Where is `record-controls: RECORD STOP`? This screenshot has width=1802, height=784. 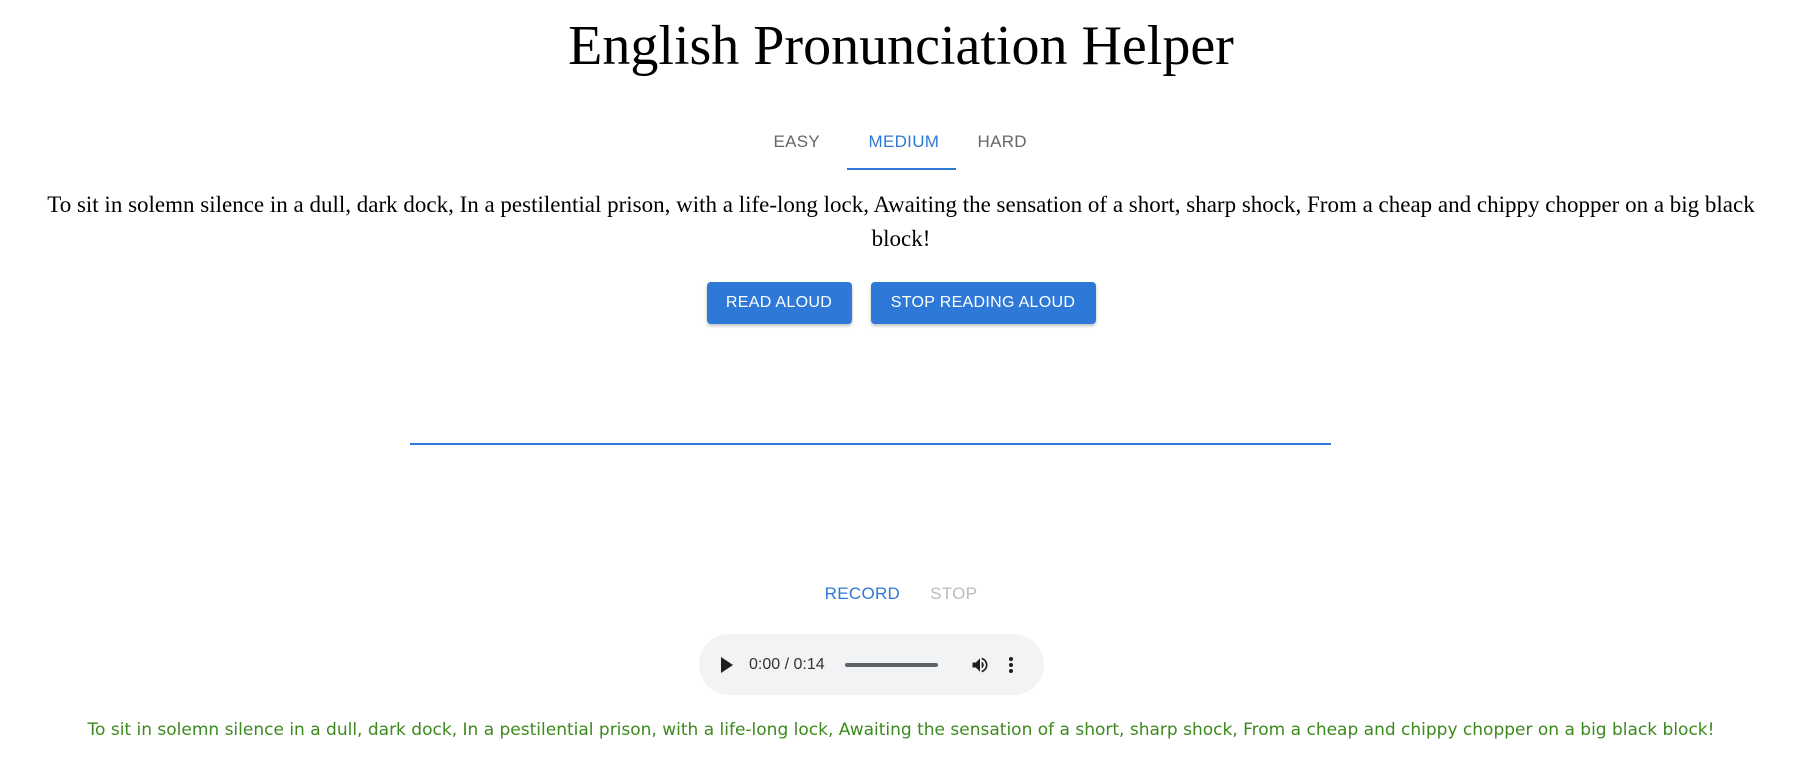
record-controls: RECORD STOP is located at coordinates (901, 594).